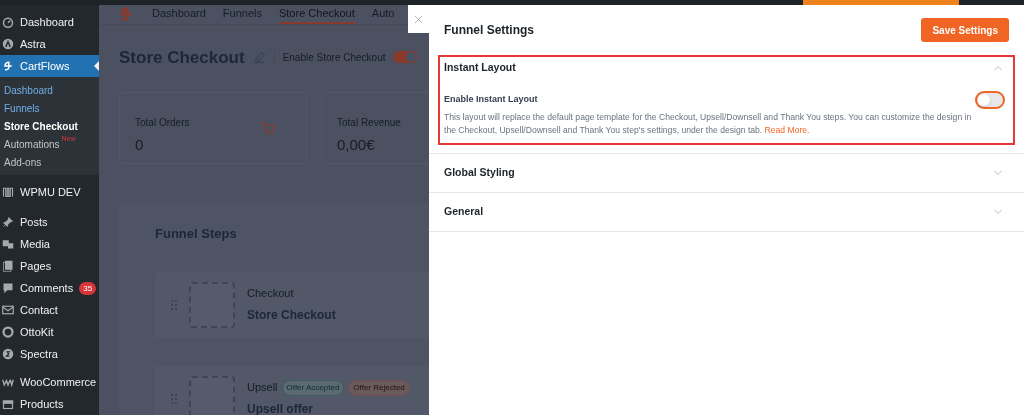 The image size is (1024, 415). What do you see at coordinates (313, 387) in the screenshot?
I see `status-badge: Offer Accepted` at bounding box center [313, 387].